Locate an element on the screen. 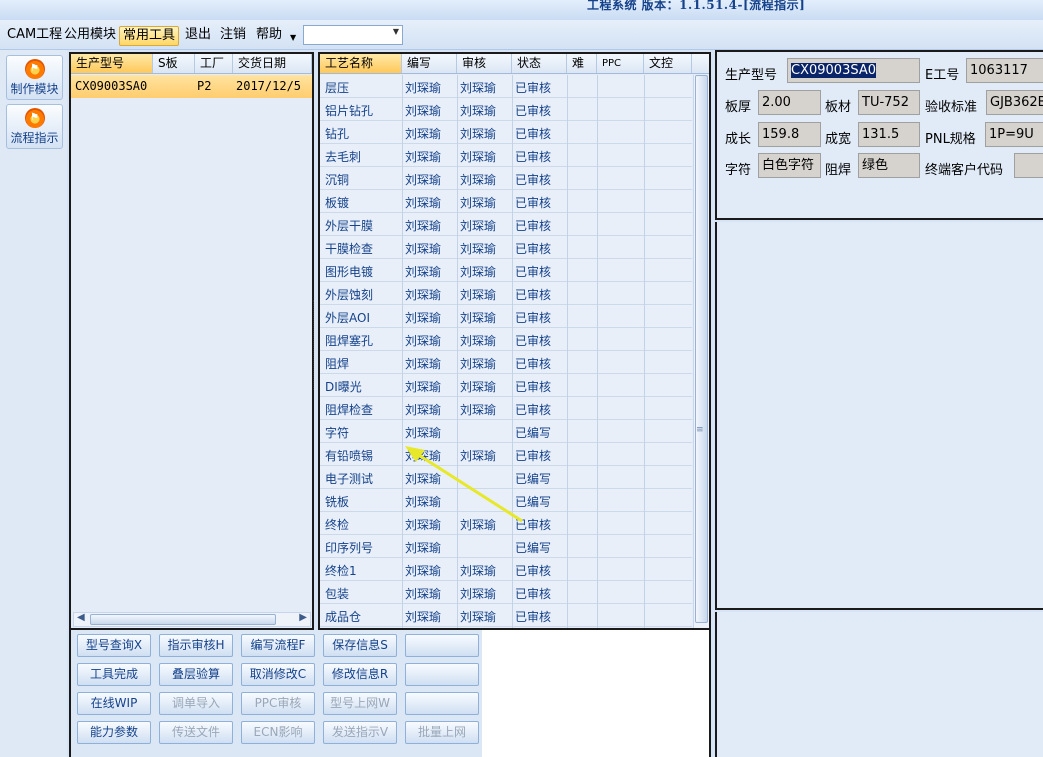 The height and width of the screenshot is (757, 1043). menu-exit: 退出 is located at coordinates (198, 36).